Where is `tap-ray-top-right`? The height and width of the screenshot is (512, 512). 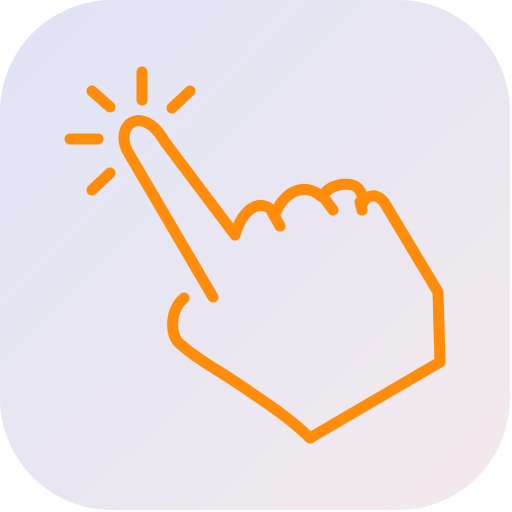 tap-ray-top-right is located at coordinates (181, 99).